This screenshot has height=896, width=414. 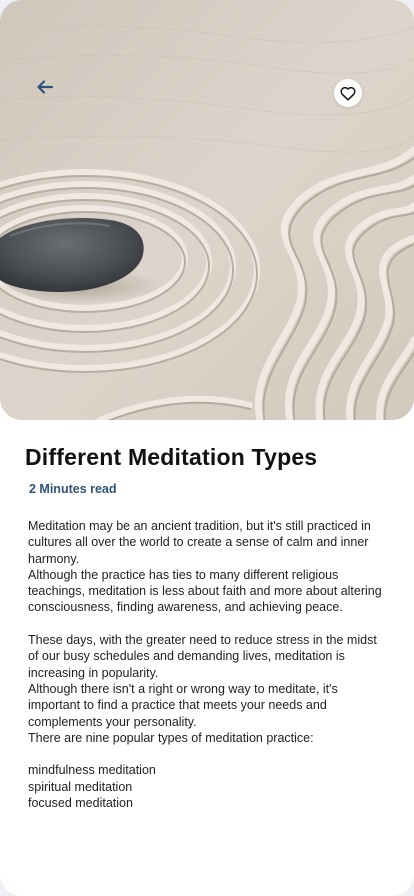 I want to click on meditation-type-item: focused meditation, so click(x=80, y=803).